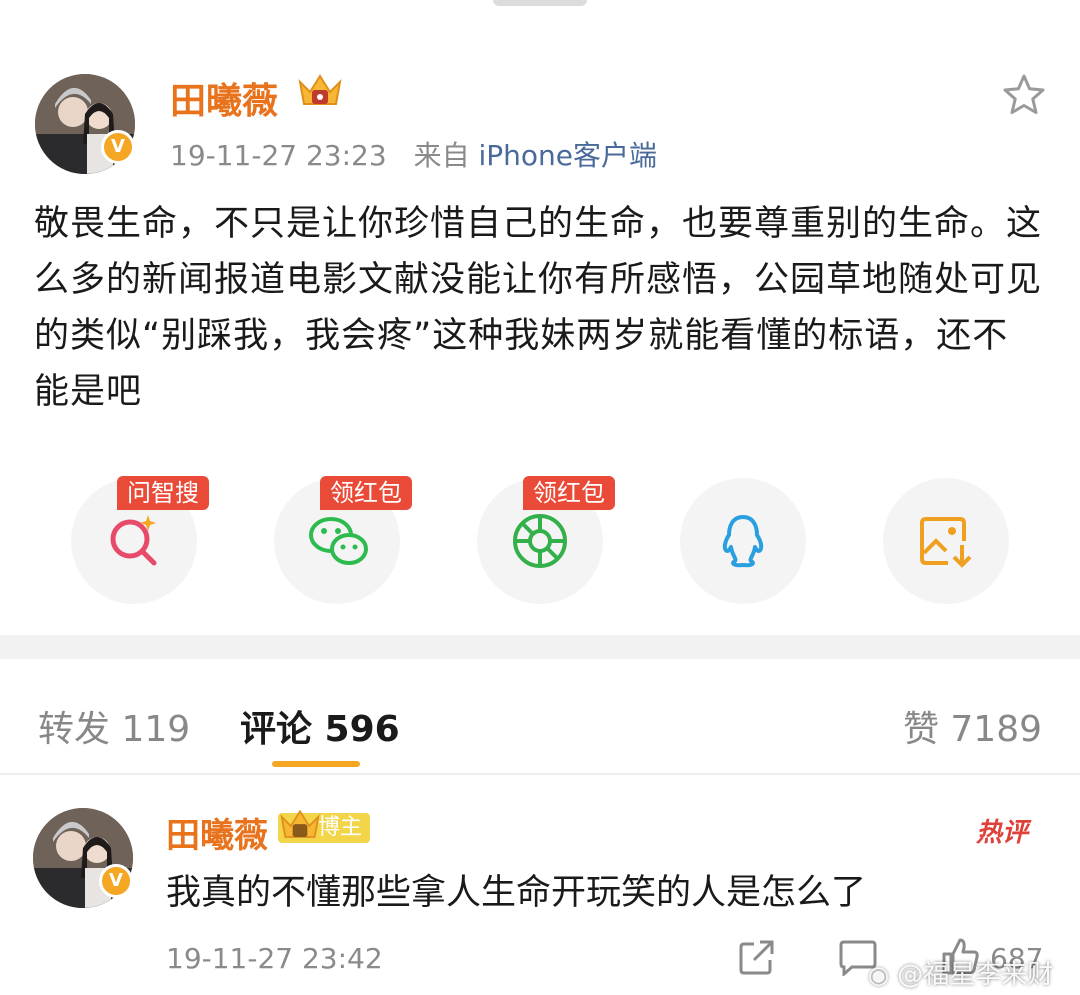 This screenshot has height=995, width=1080. I want to click on post-meta: 19-11-27 23:23 来自 iPhone客户端, so click(413, 154).